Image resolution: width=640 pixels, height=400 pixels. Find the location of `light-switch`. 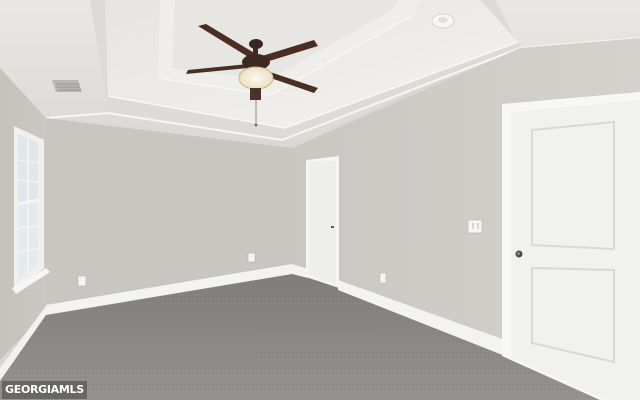

light-switch is located at coordinates (475, 226).